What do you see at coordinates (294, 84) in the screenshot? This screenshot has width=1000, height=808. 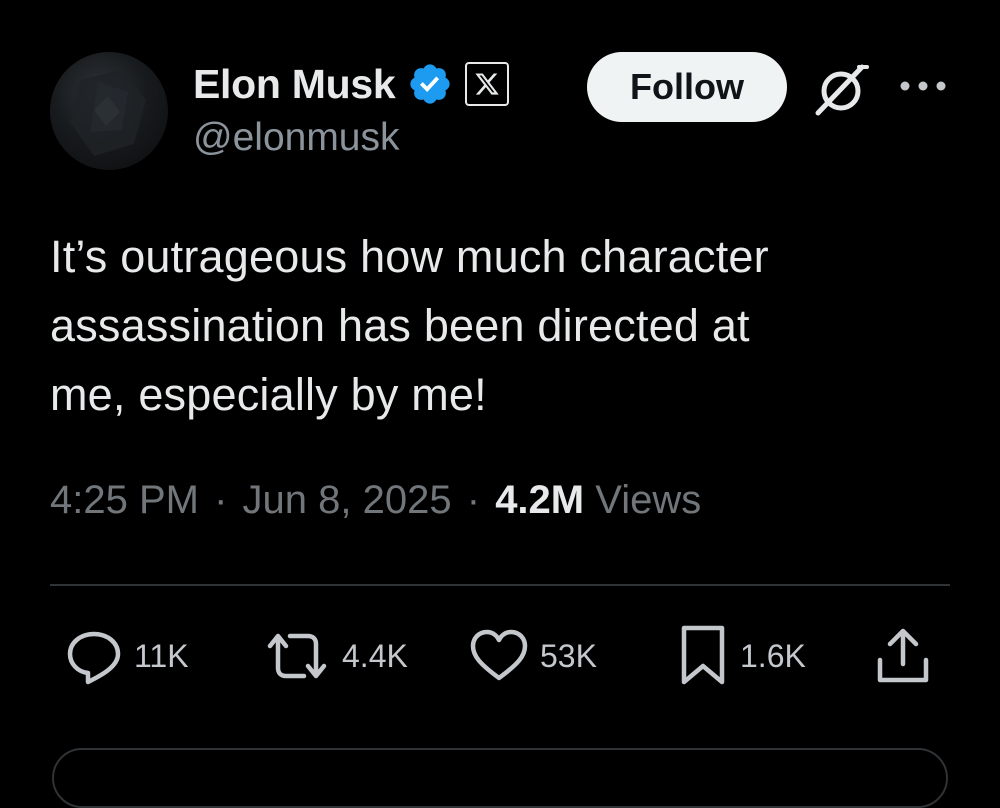 I see `author-display-name: Elon Musk` at bounding box center [294, 84].